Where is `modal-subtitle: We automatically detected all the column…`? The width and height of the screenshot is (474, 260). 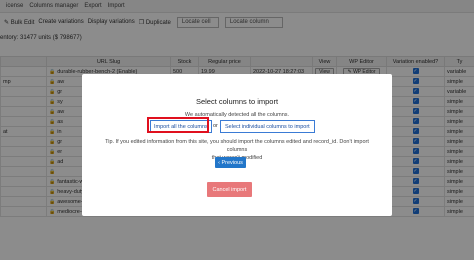 modal-subtitle: We automatically detected all the column… is located at coordinates (237, 115).